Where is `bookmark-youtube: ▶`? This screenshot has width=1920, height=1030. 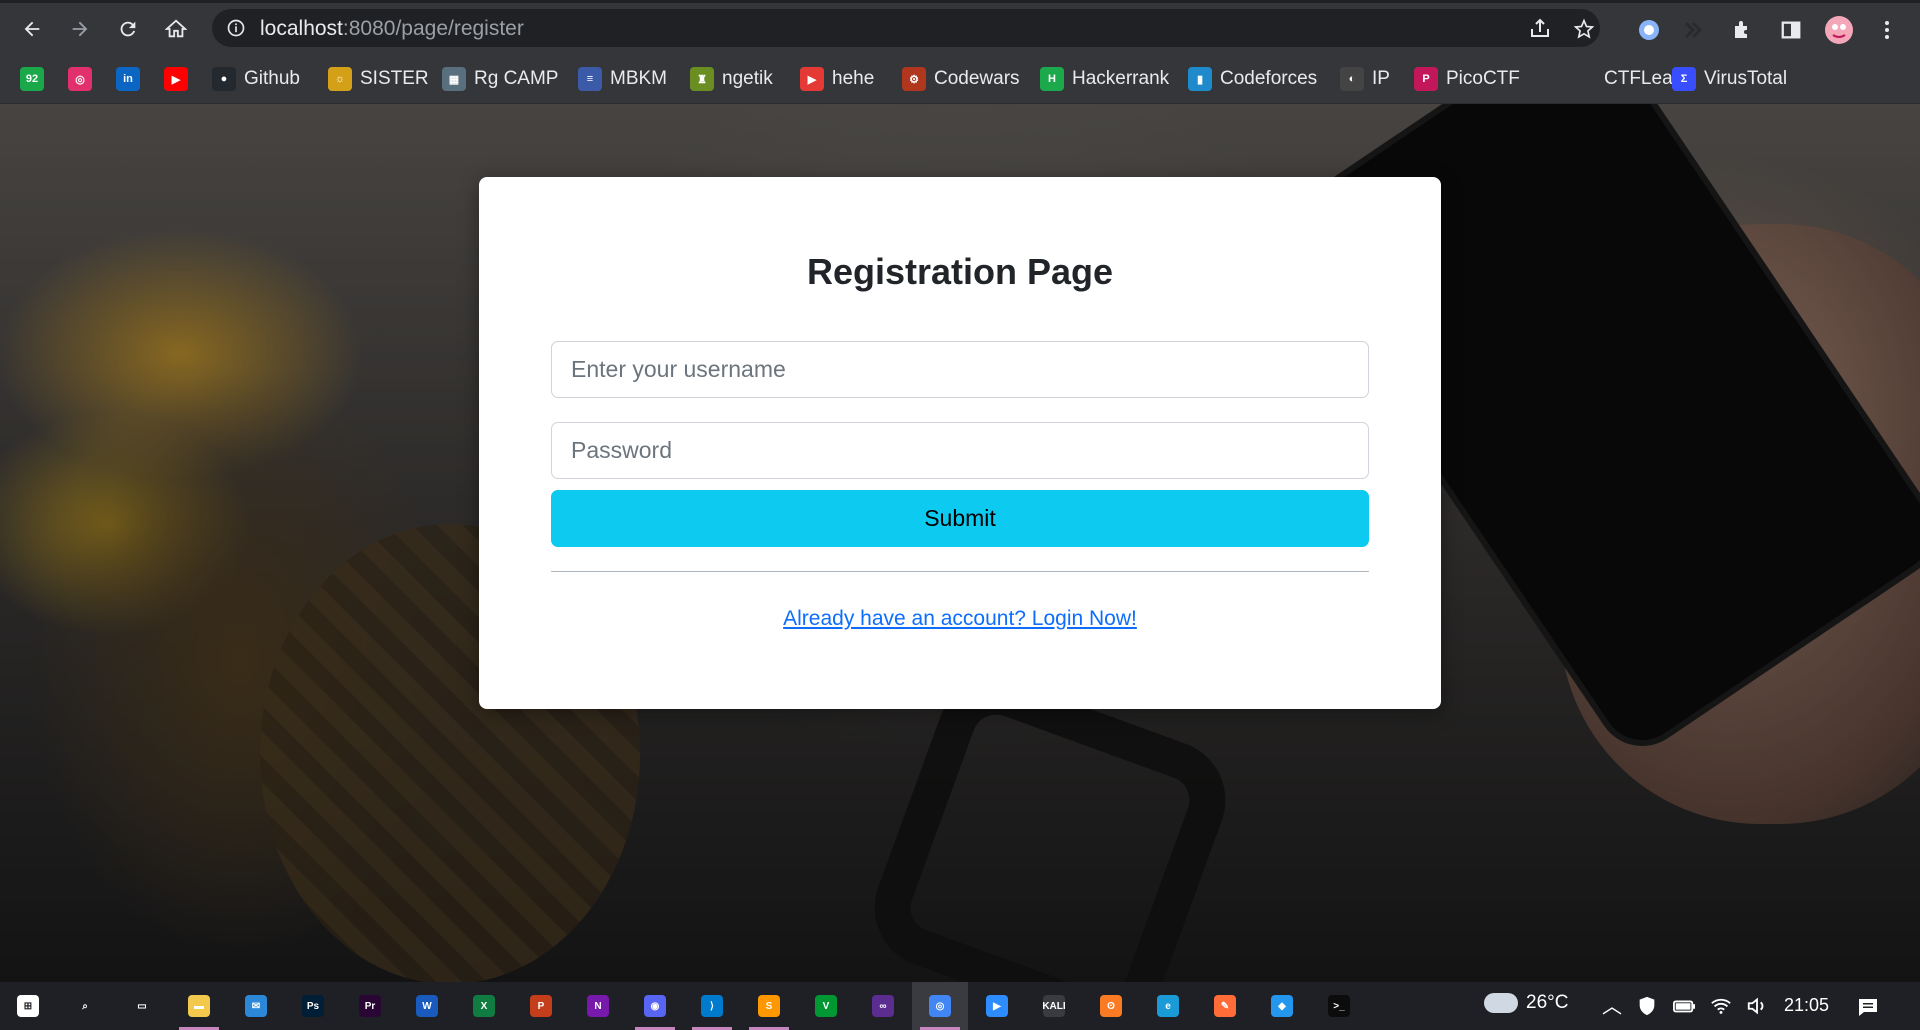 bookmark-youtube: ▶ is located at coordinates (176, 79).